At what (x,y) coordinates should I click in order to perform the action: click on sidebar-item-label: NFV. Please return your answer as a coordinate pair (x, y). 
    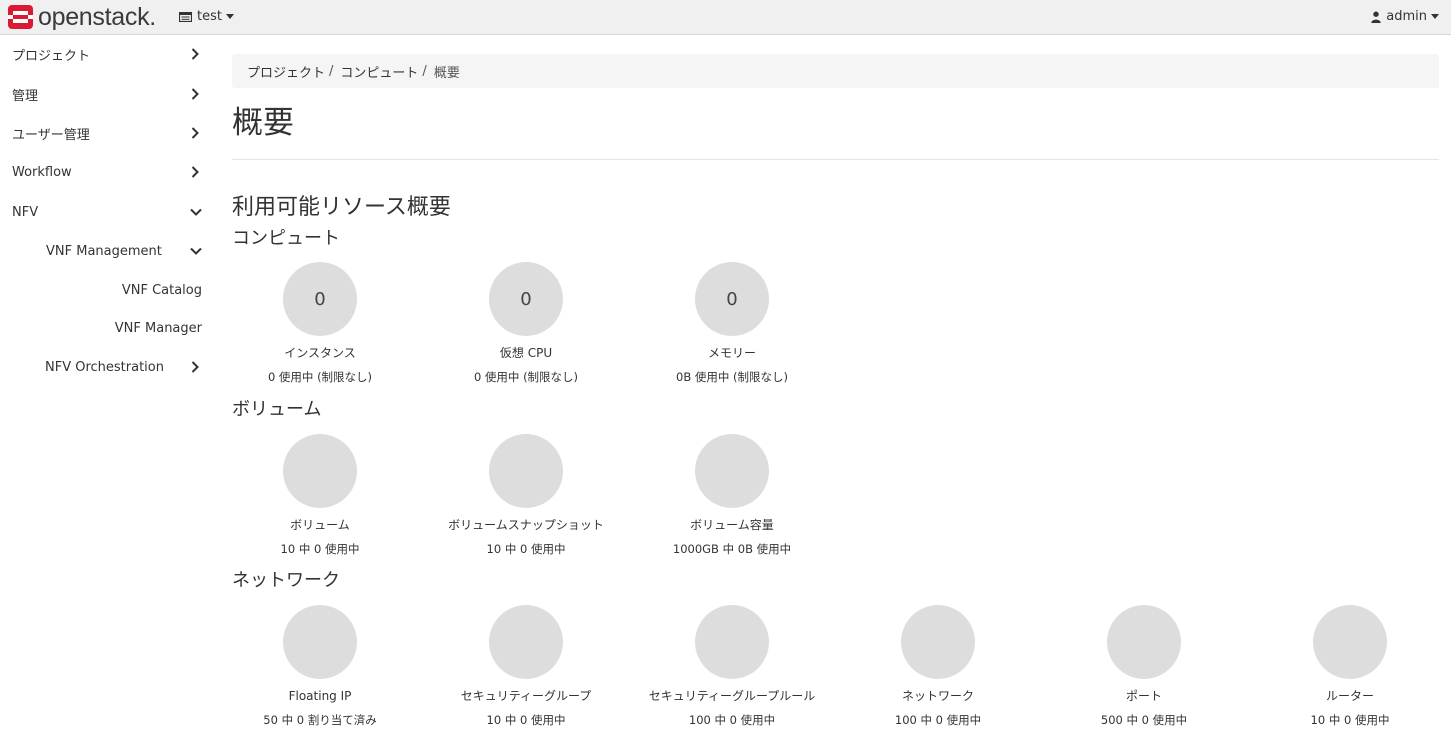
    Looking at the image, I should click on (25, 212).